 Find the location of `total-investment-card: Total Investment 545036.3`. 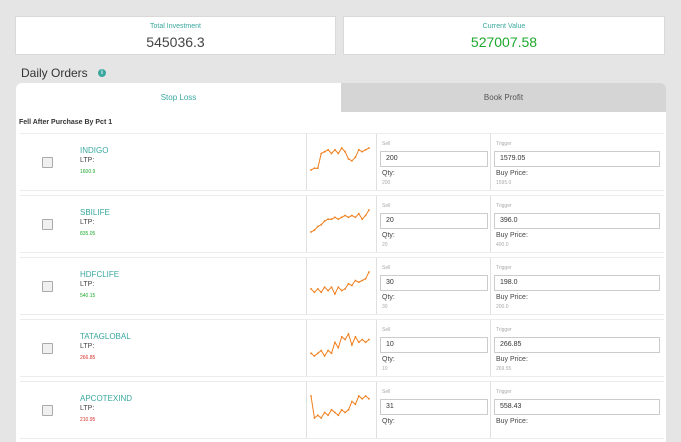

total-investment-card: Total Investment 545036.3 is located at coordinates (175, 35).